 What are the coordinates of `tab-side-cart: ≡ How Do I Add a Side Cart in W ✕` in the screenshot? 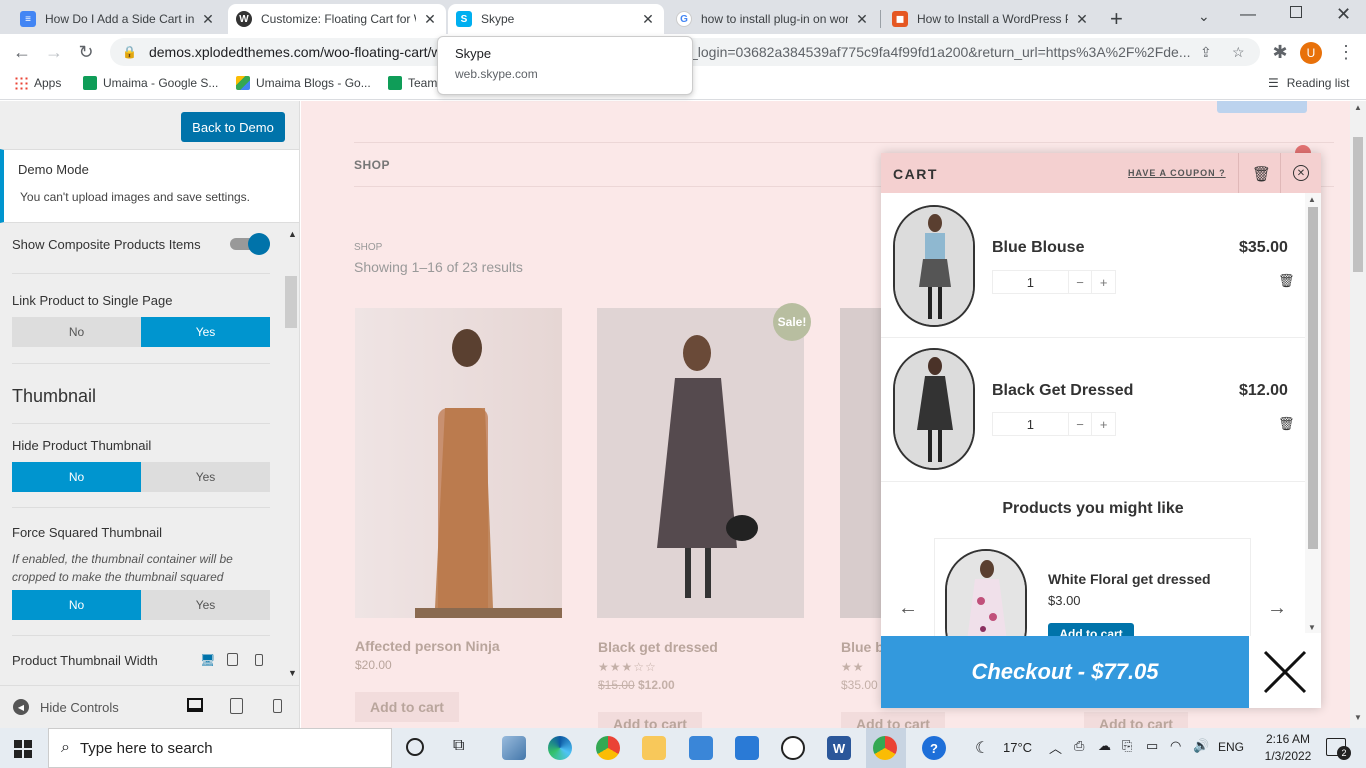 It's located at (118, 19).